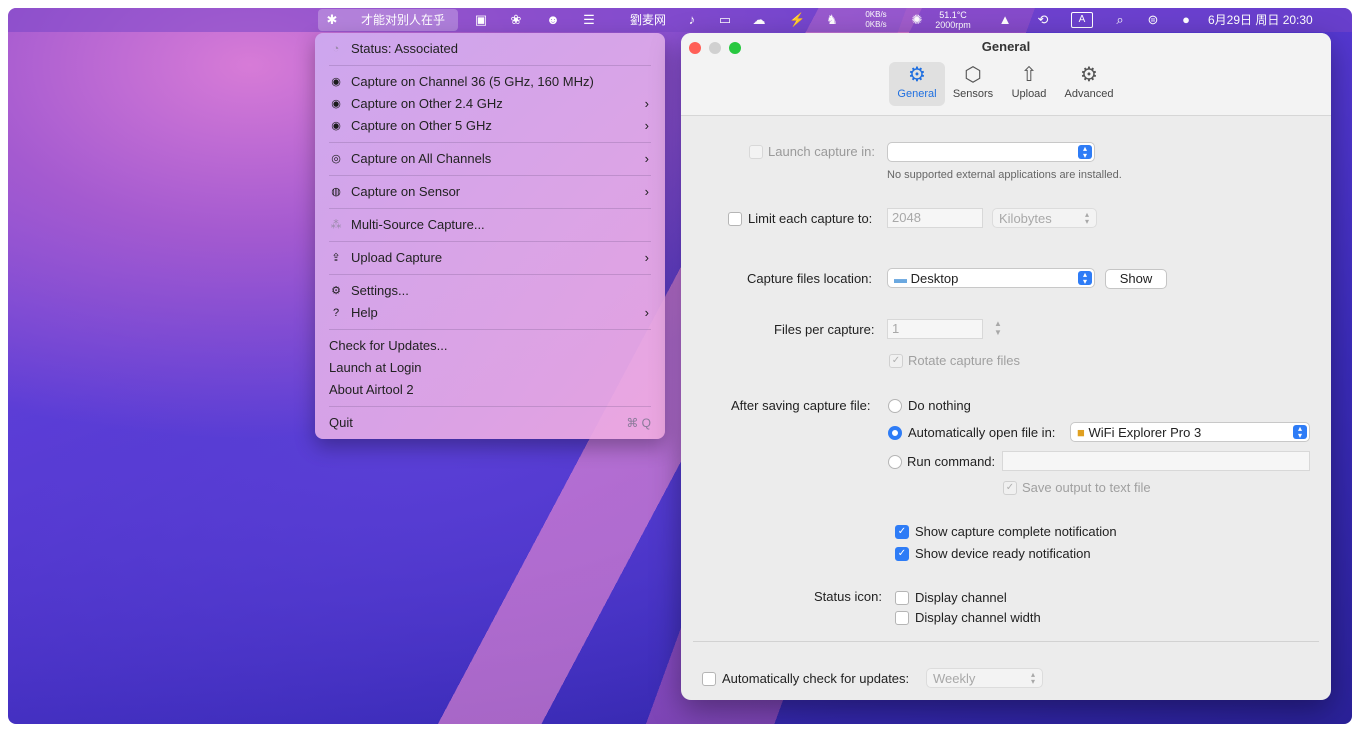  I want to click on menubar-text-app: 劉麦网, so click(648, 20).